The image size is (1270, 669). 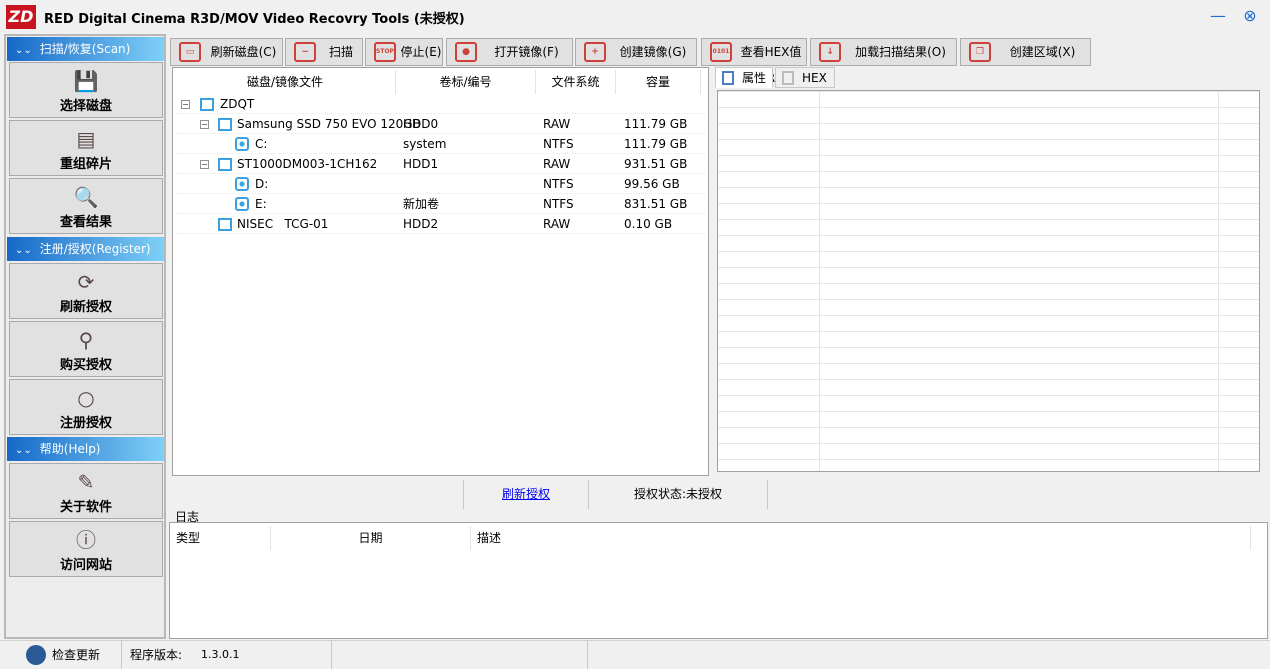 What do you see at coordinates (658, 82) in the screenshot?
I see `column-header-capacity: 容量` at bounding box center [658, 82].